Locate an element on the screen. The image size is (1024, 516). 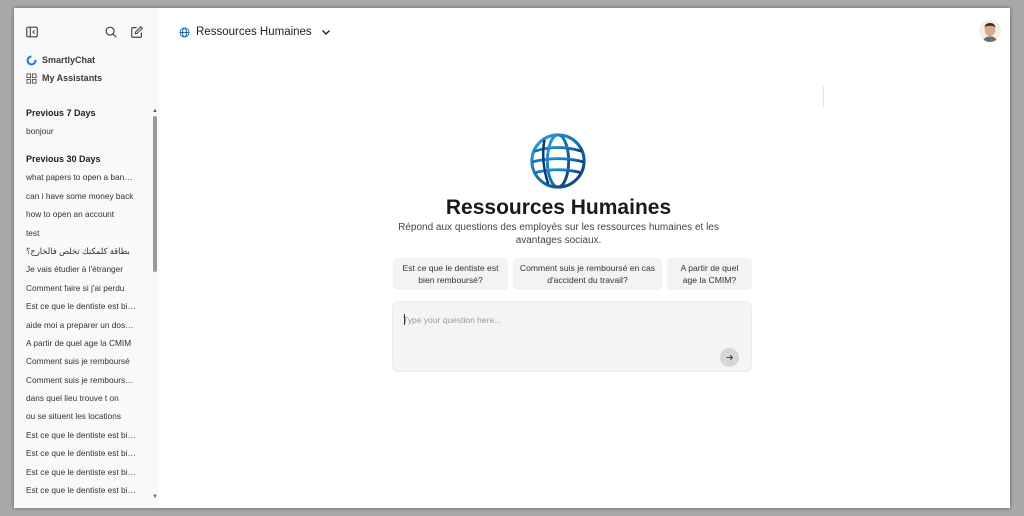
history-item: how to open an account is located at coordinates (75, 214).